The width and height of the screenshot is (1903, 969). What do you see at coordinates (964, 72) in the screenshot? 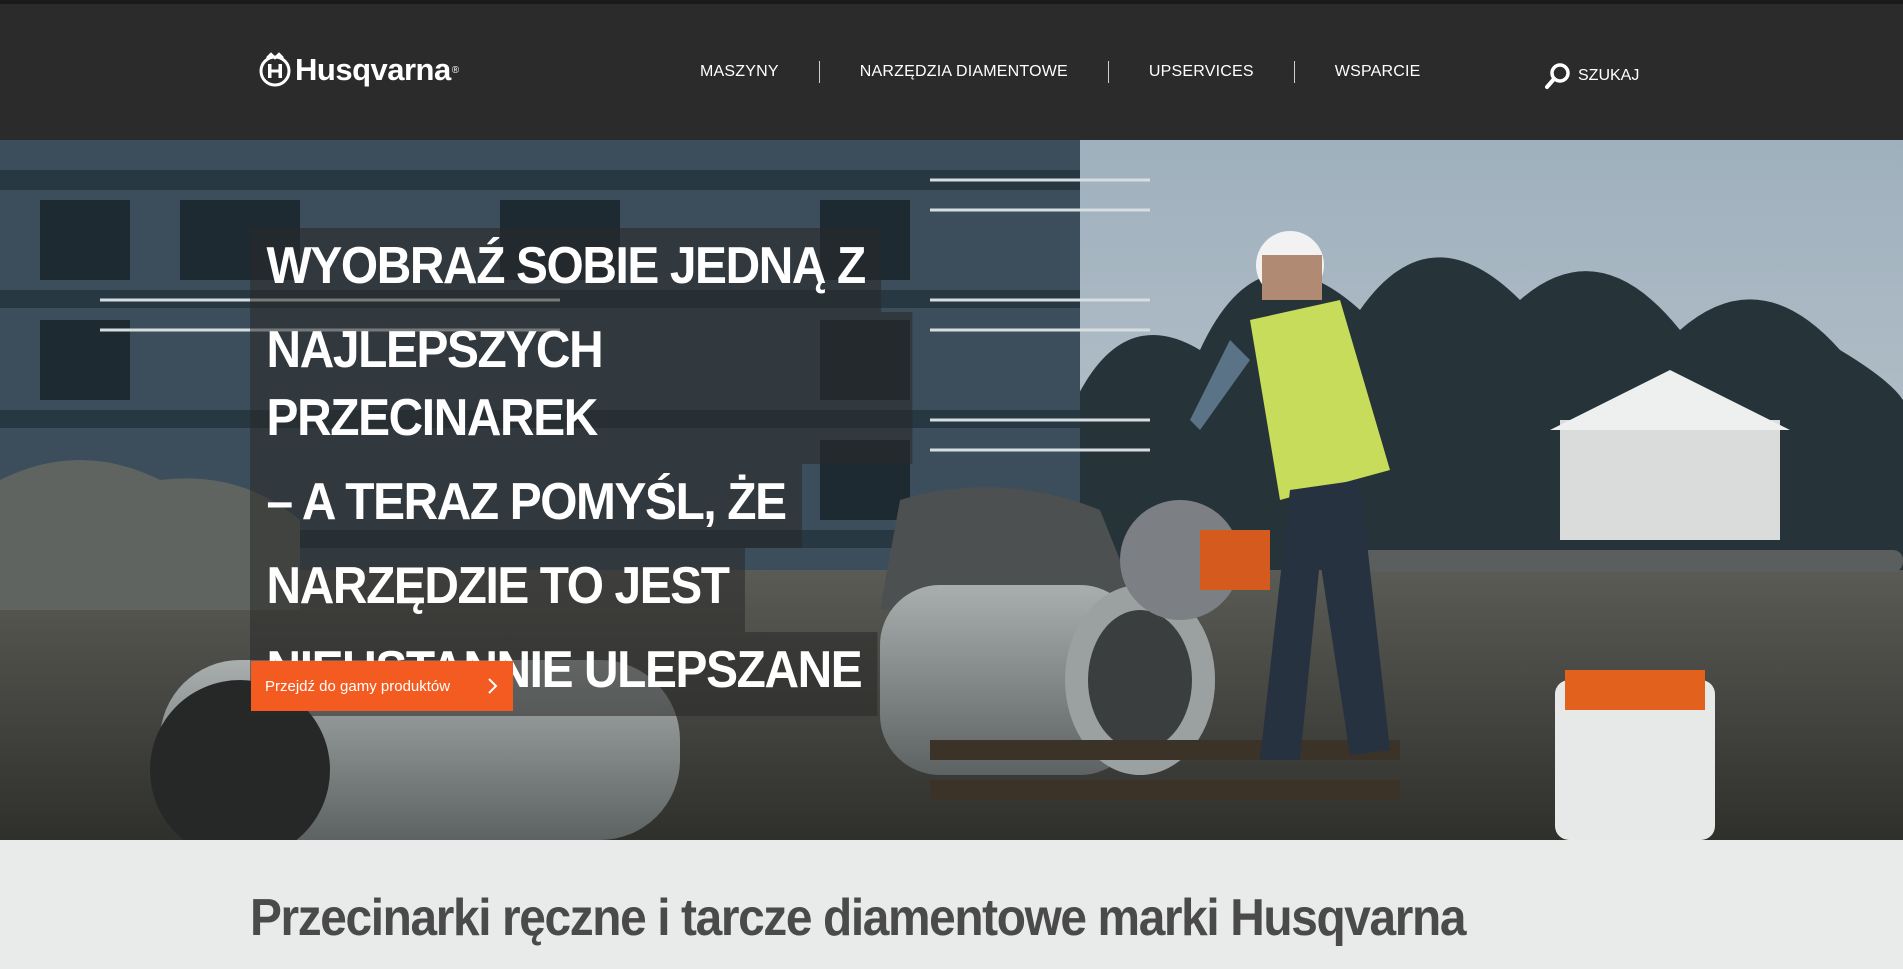
I see `nav-item-narzedzia-diamentowe: NARZĘDZIA DIAMENTOWE` at bounding box center [964, 72].